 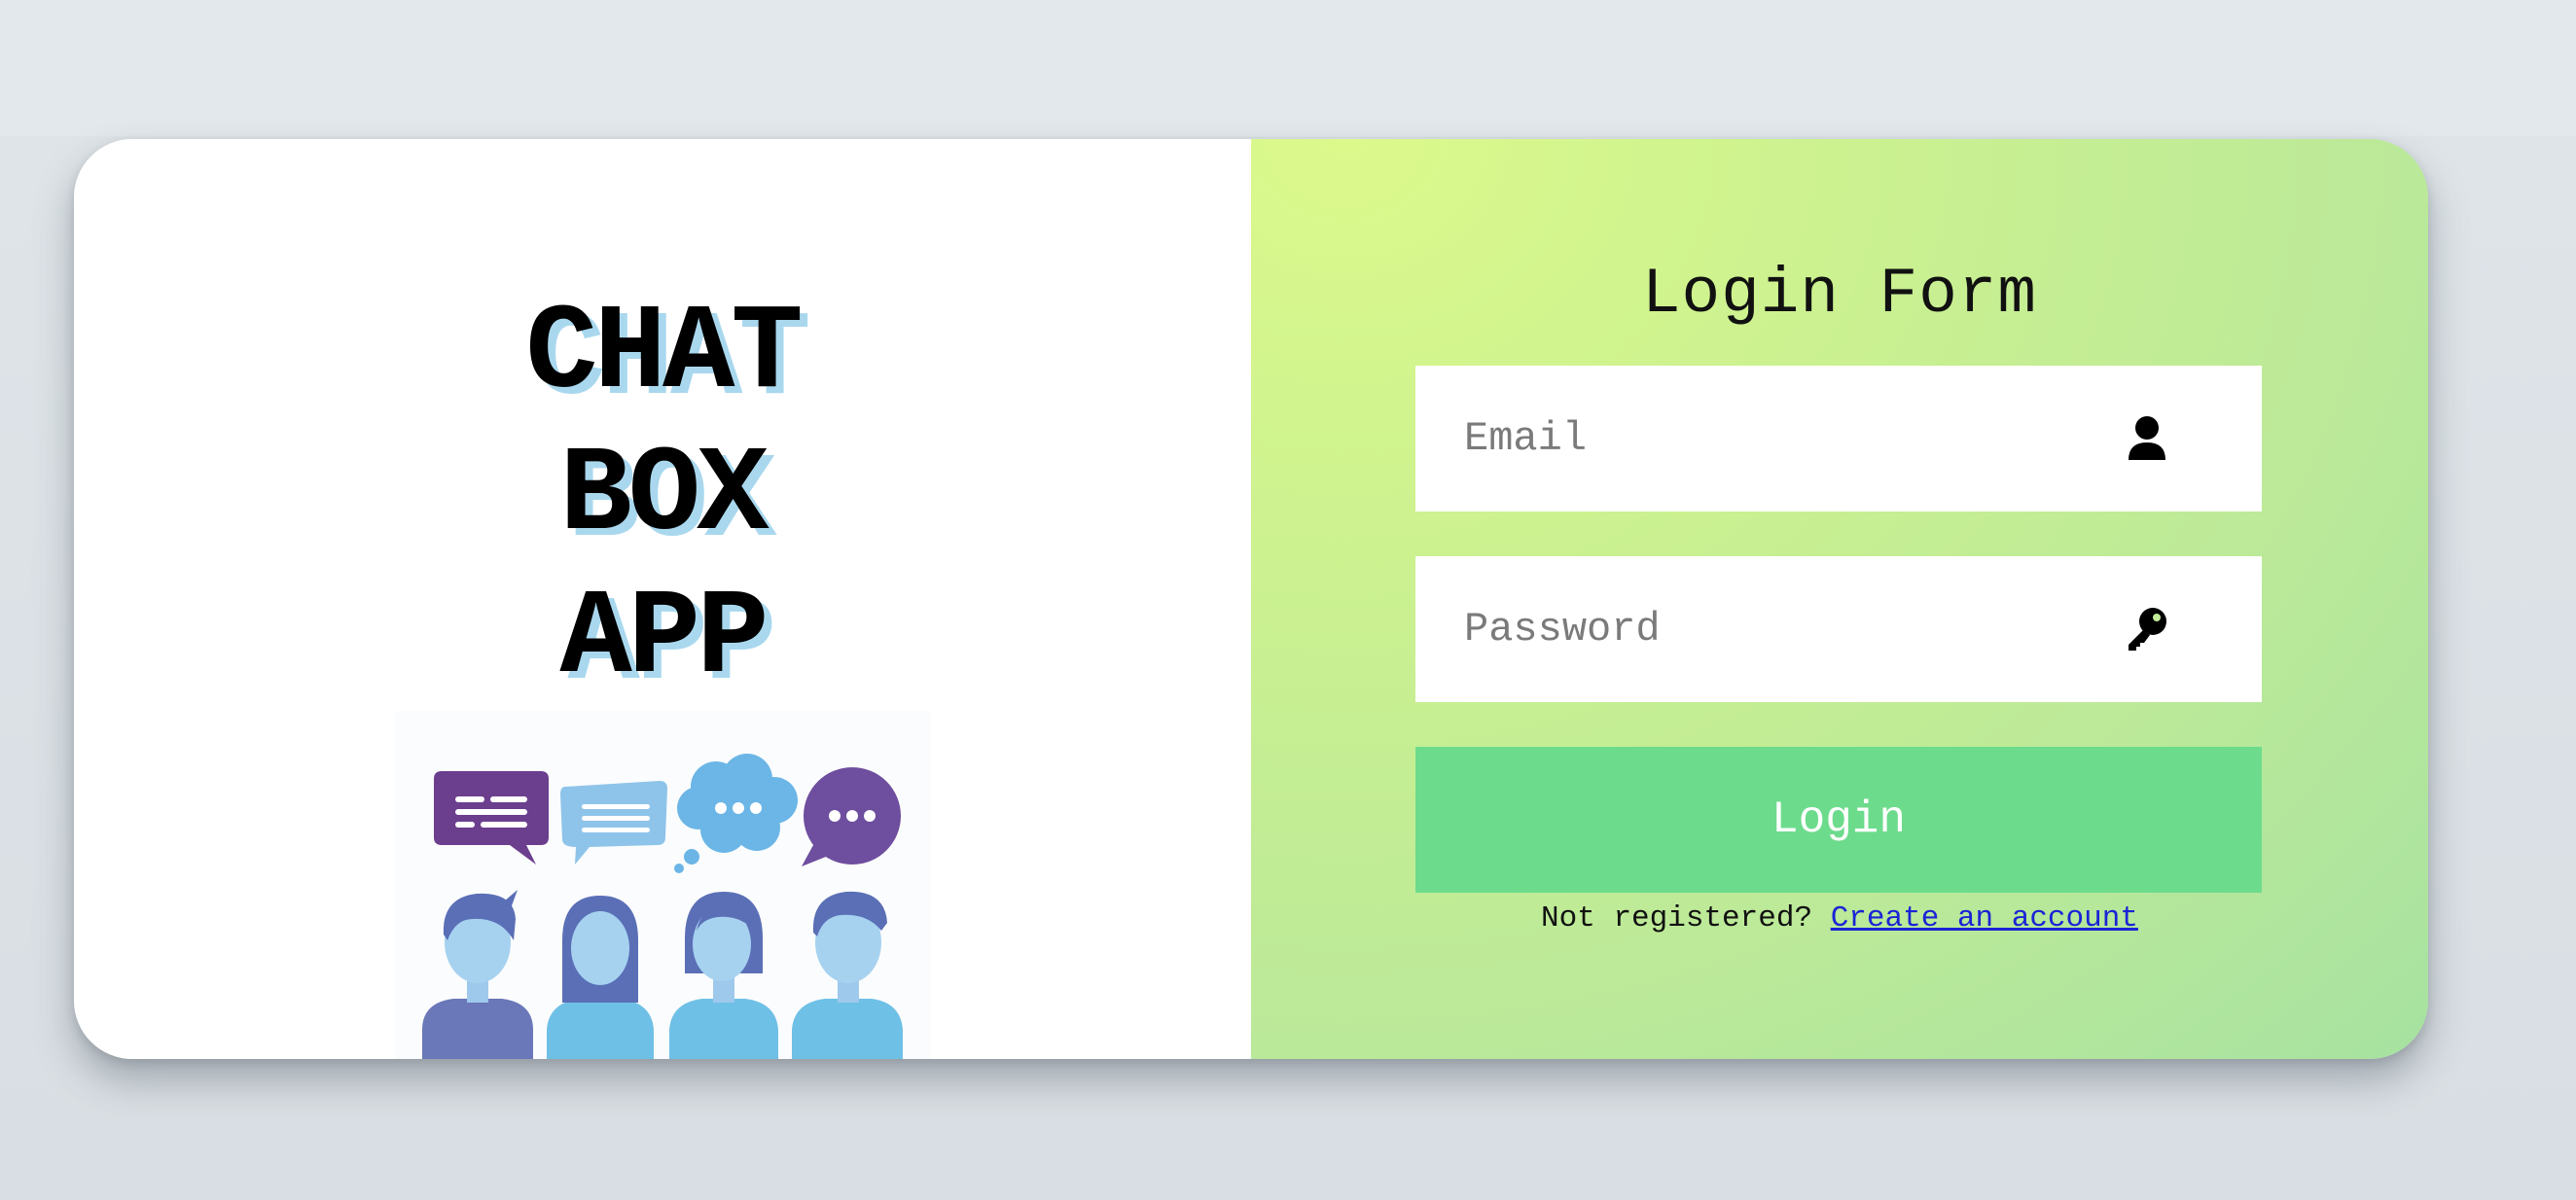 I want to click on brand-line-2: BOX, so click(x=664, y=497).